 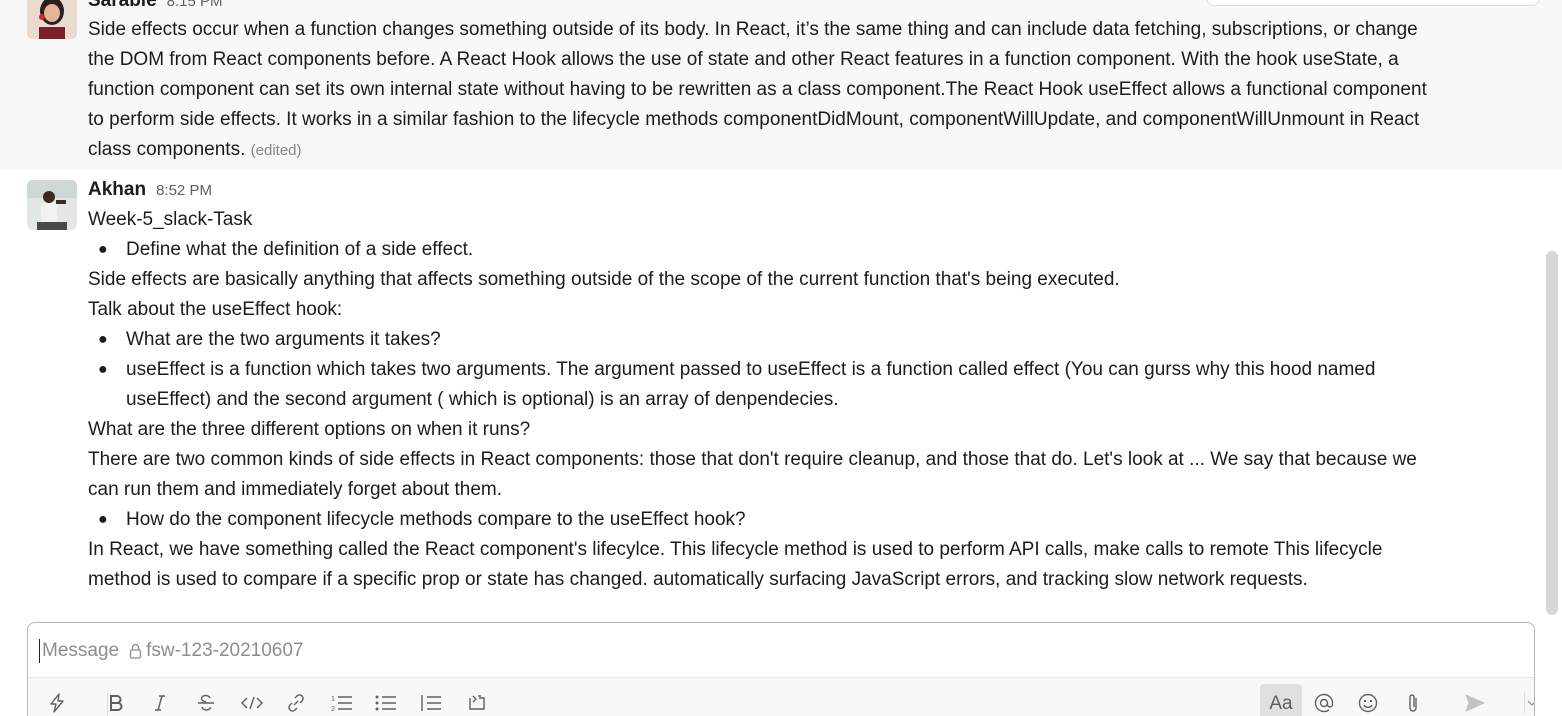 I want to click on message-line: class components. (edited), so click(x=814, y=150).